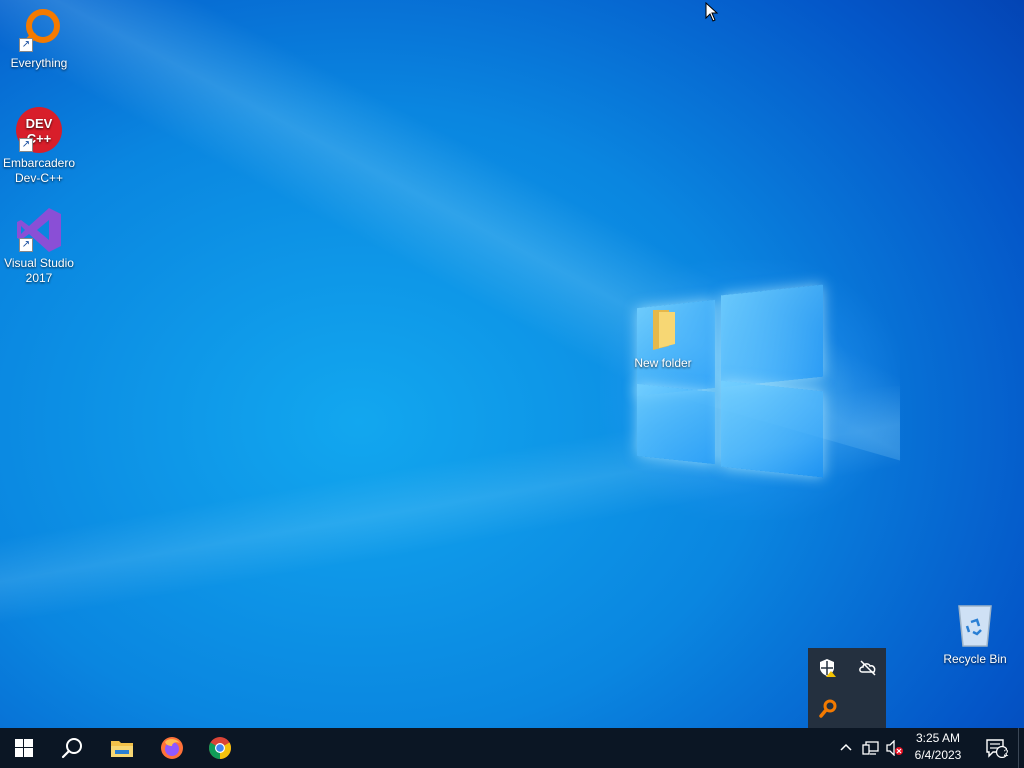 This screenshot has height=768, width=1024. Describe the element at coordinates (938, 755) in the screenshot. I see `clock-date: 6/4/2023` at that location.